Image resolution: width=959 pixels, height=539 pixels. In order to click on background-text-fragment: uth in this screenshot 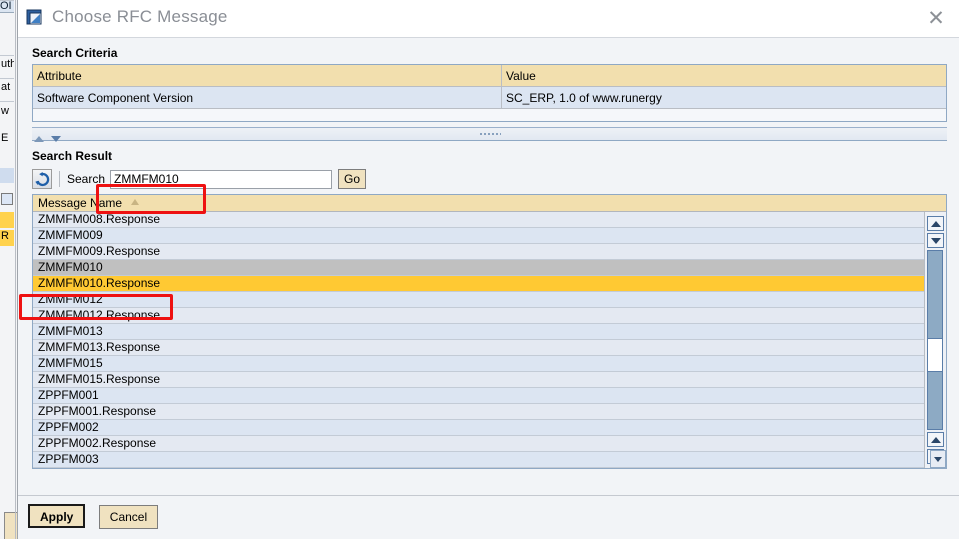, I will do `click(7, 64)`.